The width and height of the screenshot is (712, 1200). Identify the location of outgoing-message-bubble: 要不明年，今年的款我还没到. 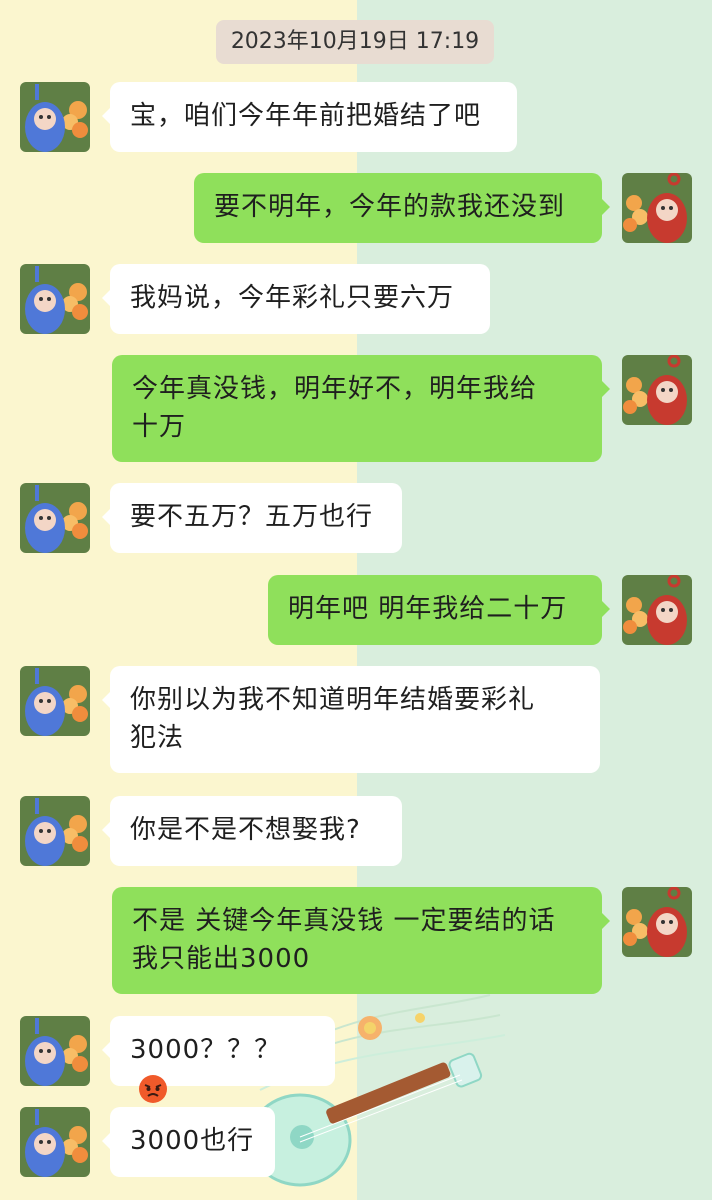
(402, 208).